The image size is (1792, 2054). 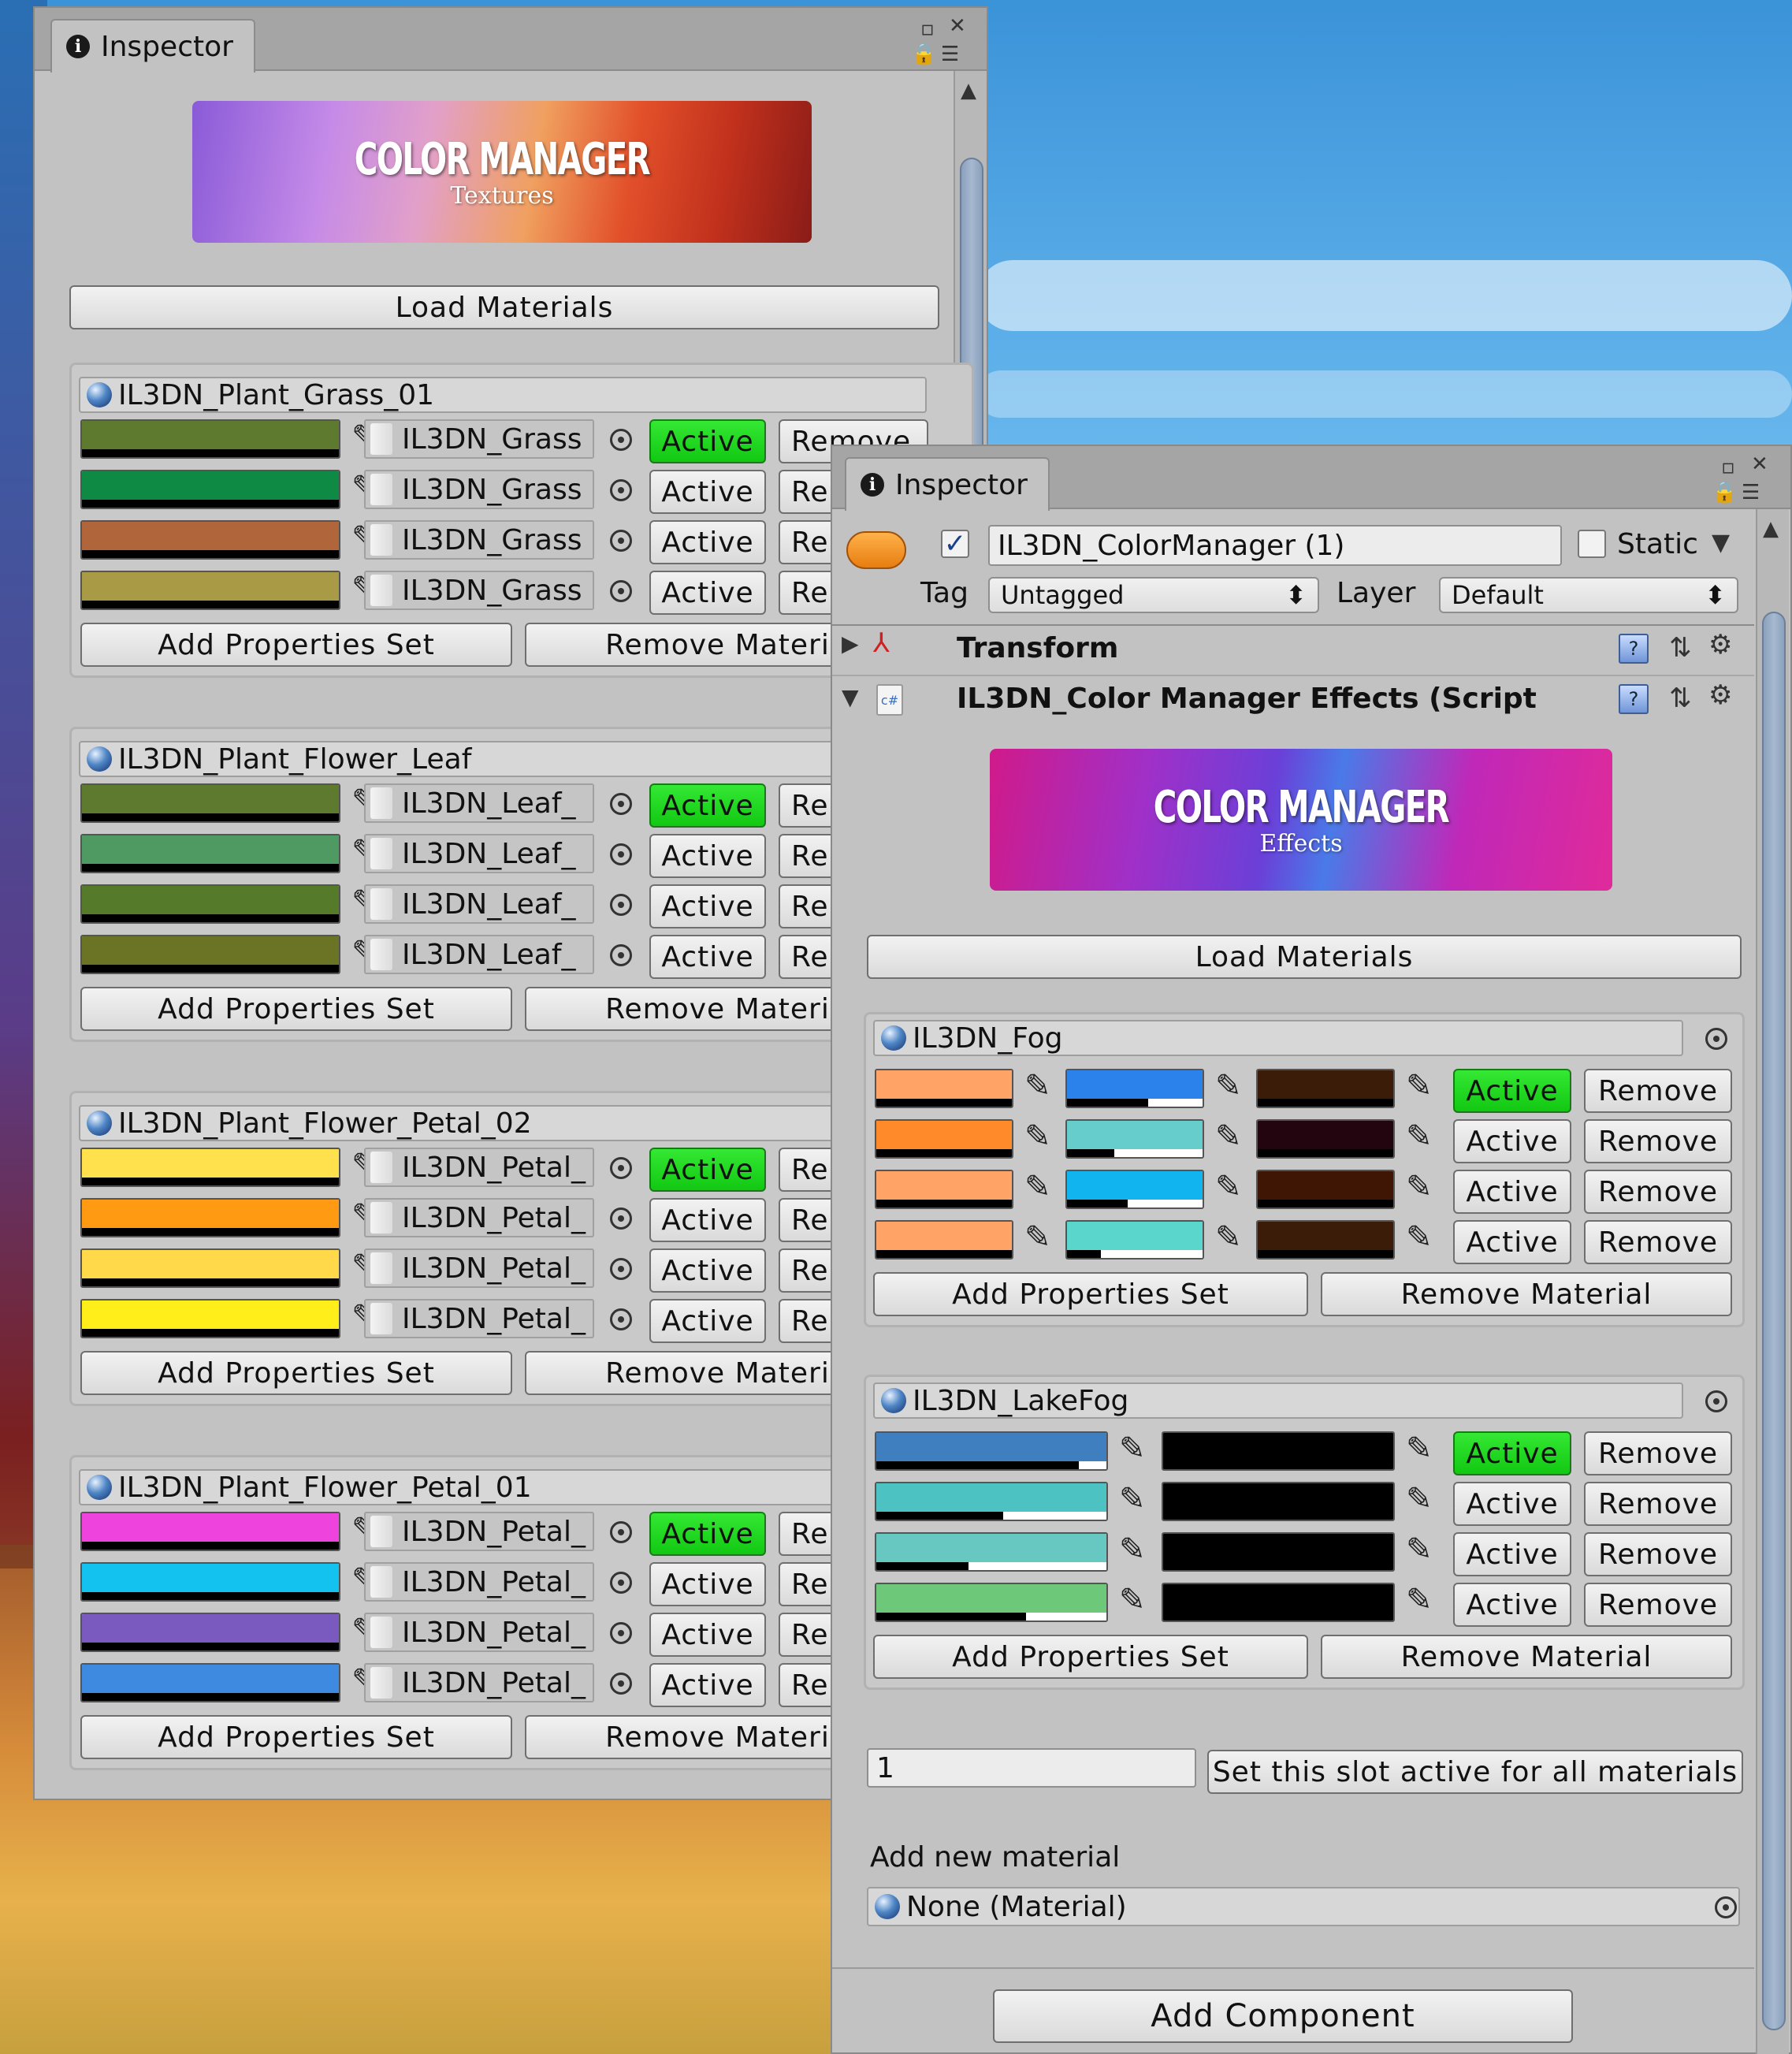 What do you see at coordinates (1721, 543) in the screenshot?
I see `static-dropdown-icon: ▼` at bounding box center [1721, 543].